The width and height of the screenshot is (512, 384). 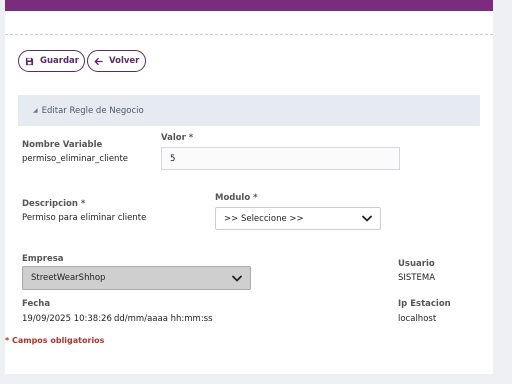 What do you see at coordinates (29, 61) in the screenshot?
I see `save-icon` at bounding box center [29, 61].